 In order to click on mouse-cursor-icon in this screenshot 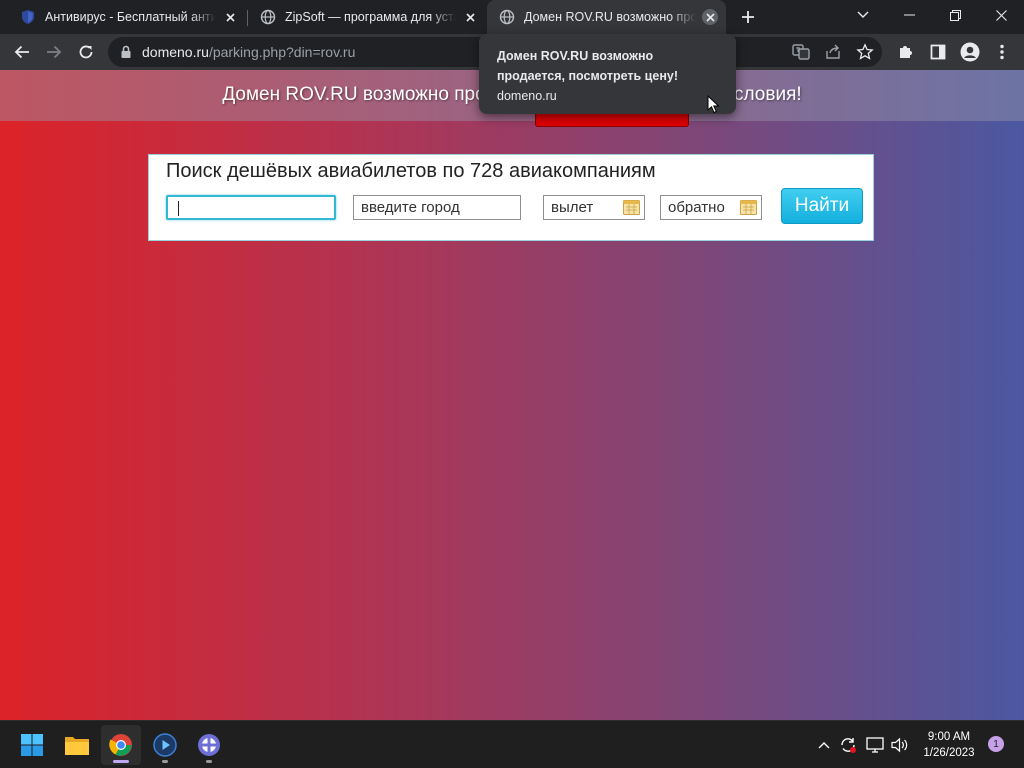, I will do `click(713, 104)`.